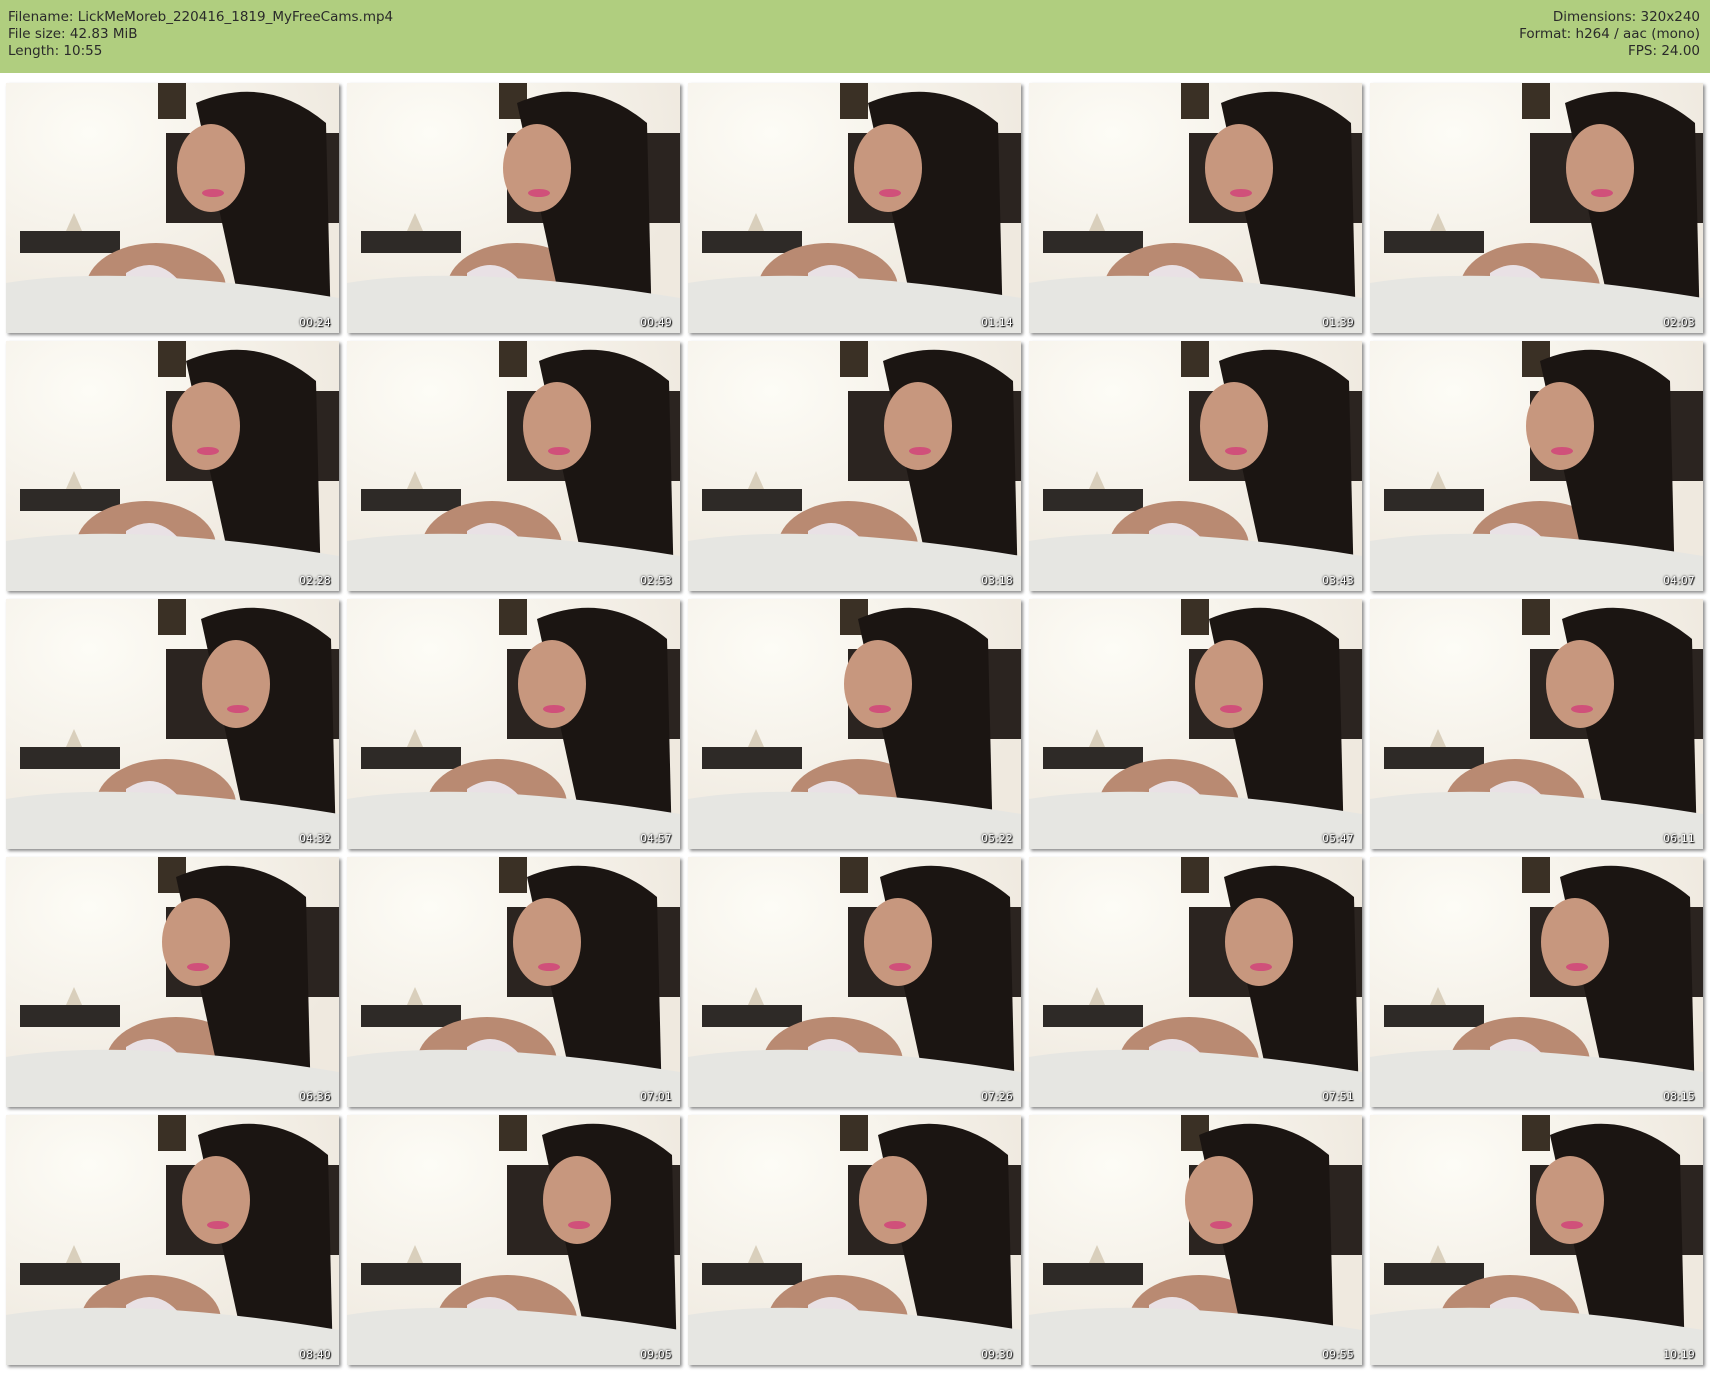 The width and height of the screenshot is (1710, 1373). I want to click on frame-timestamp: 08:15, so click(1679, 1097).